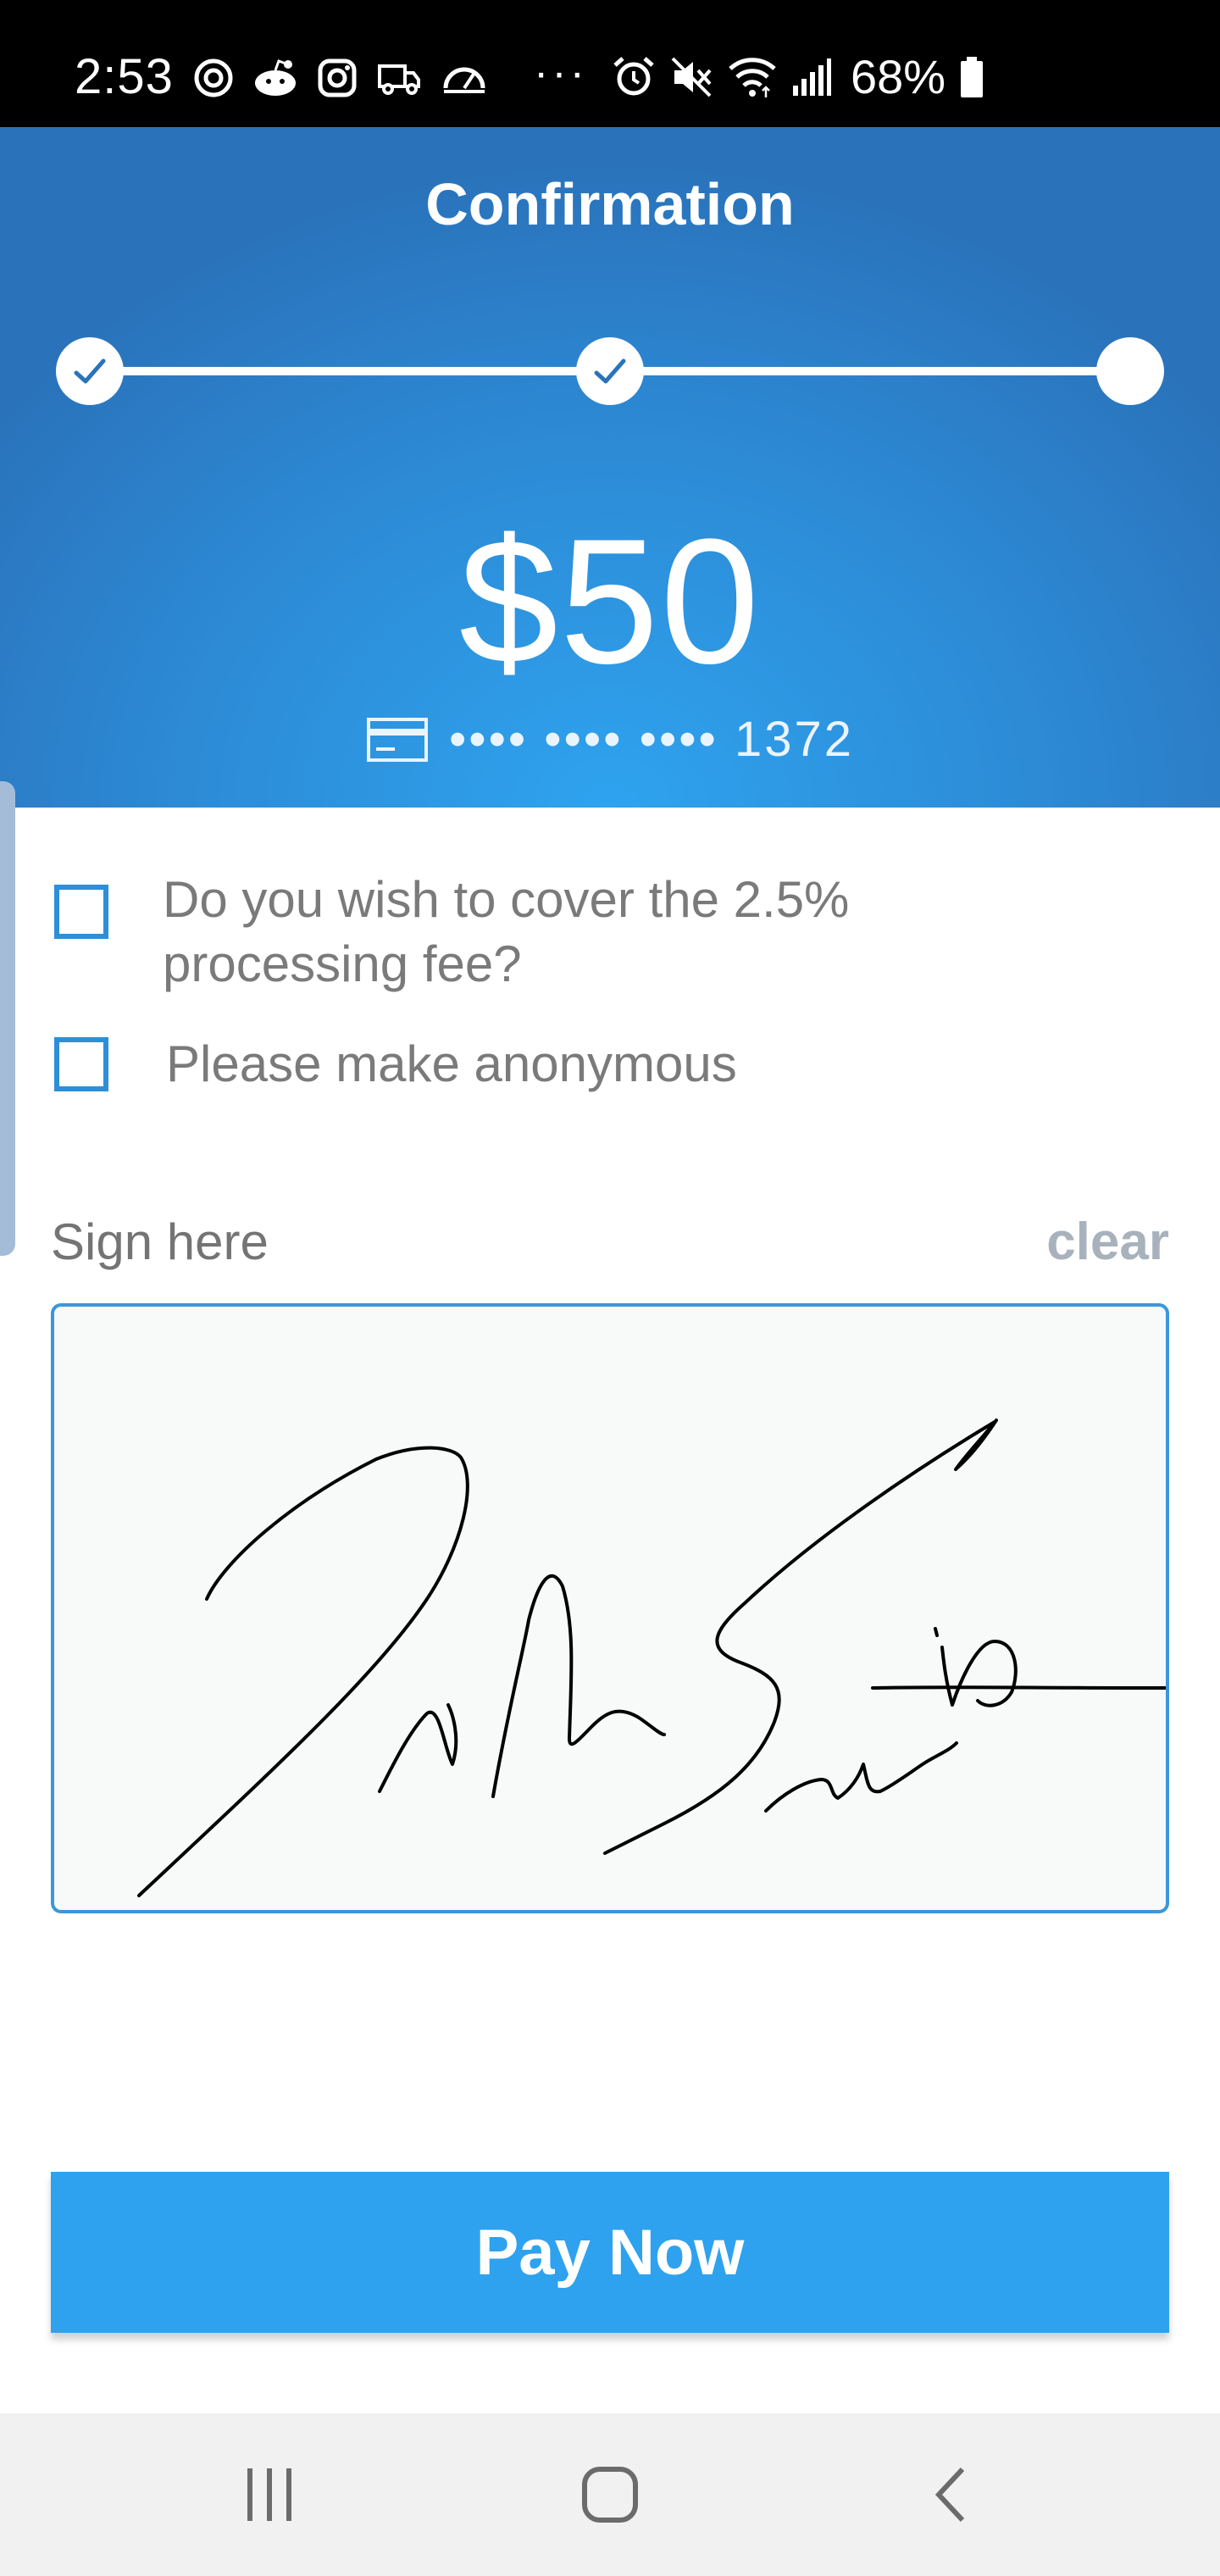 The height and width of the screenshot is (2576, 1220). I want to click on back-icon, so click(949, 2495).